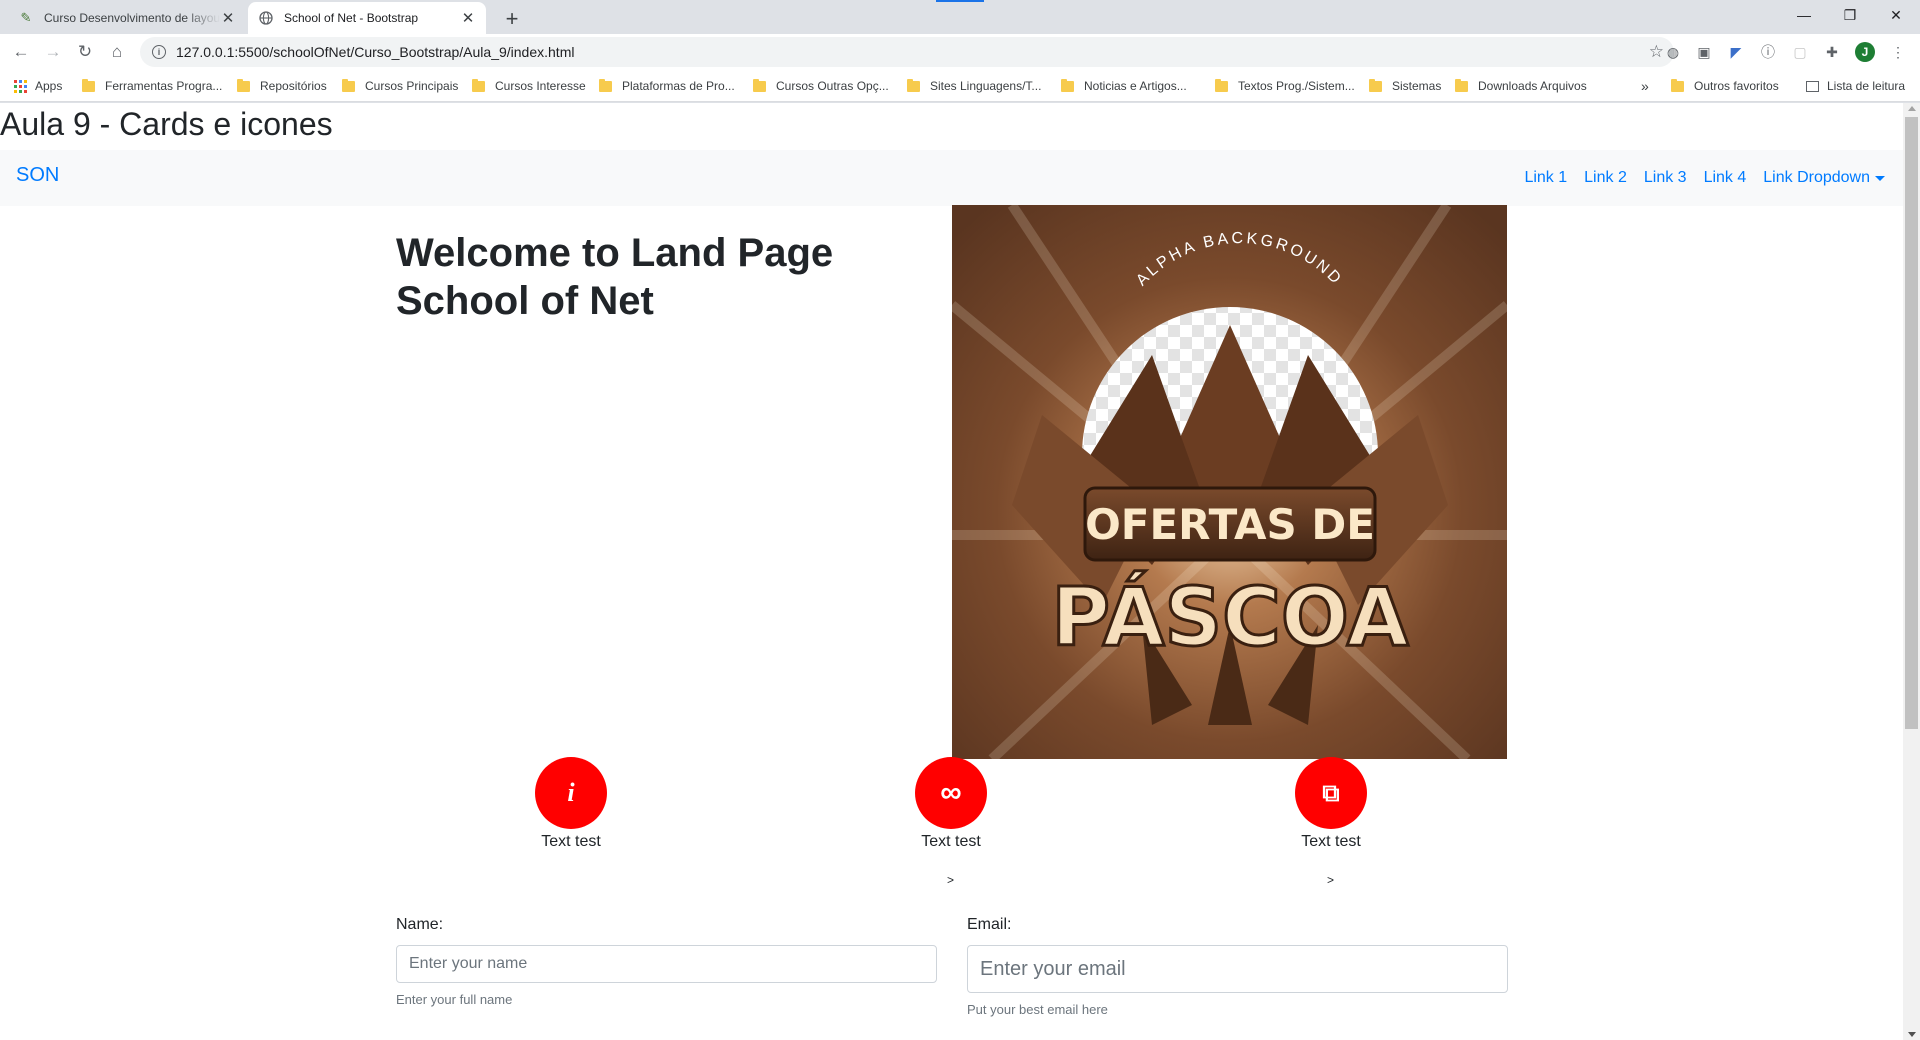 The height and width of the screenshot is (1040, 1920). What do you see at coordinates (1229, 617) in the screenshot?
I see `image-line2: PÁSCOA` at bounding box center [1229, 617].